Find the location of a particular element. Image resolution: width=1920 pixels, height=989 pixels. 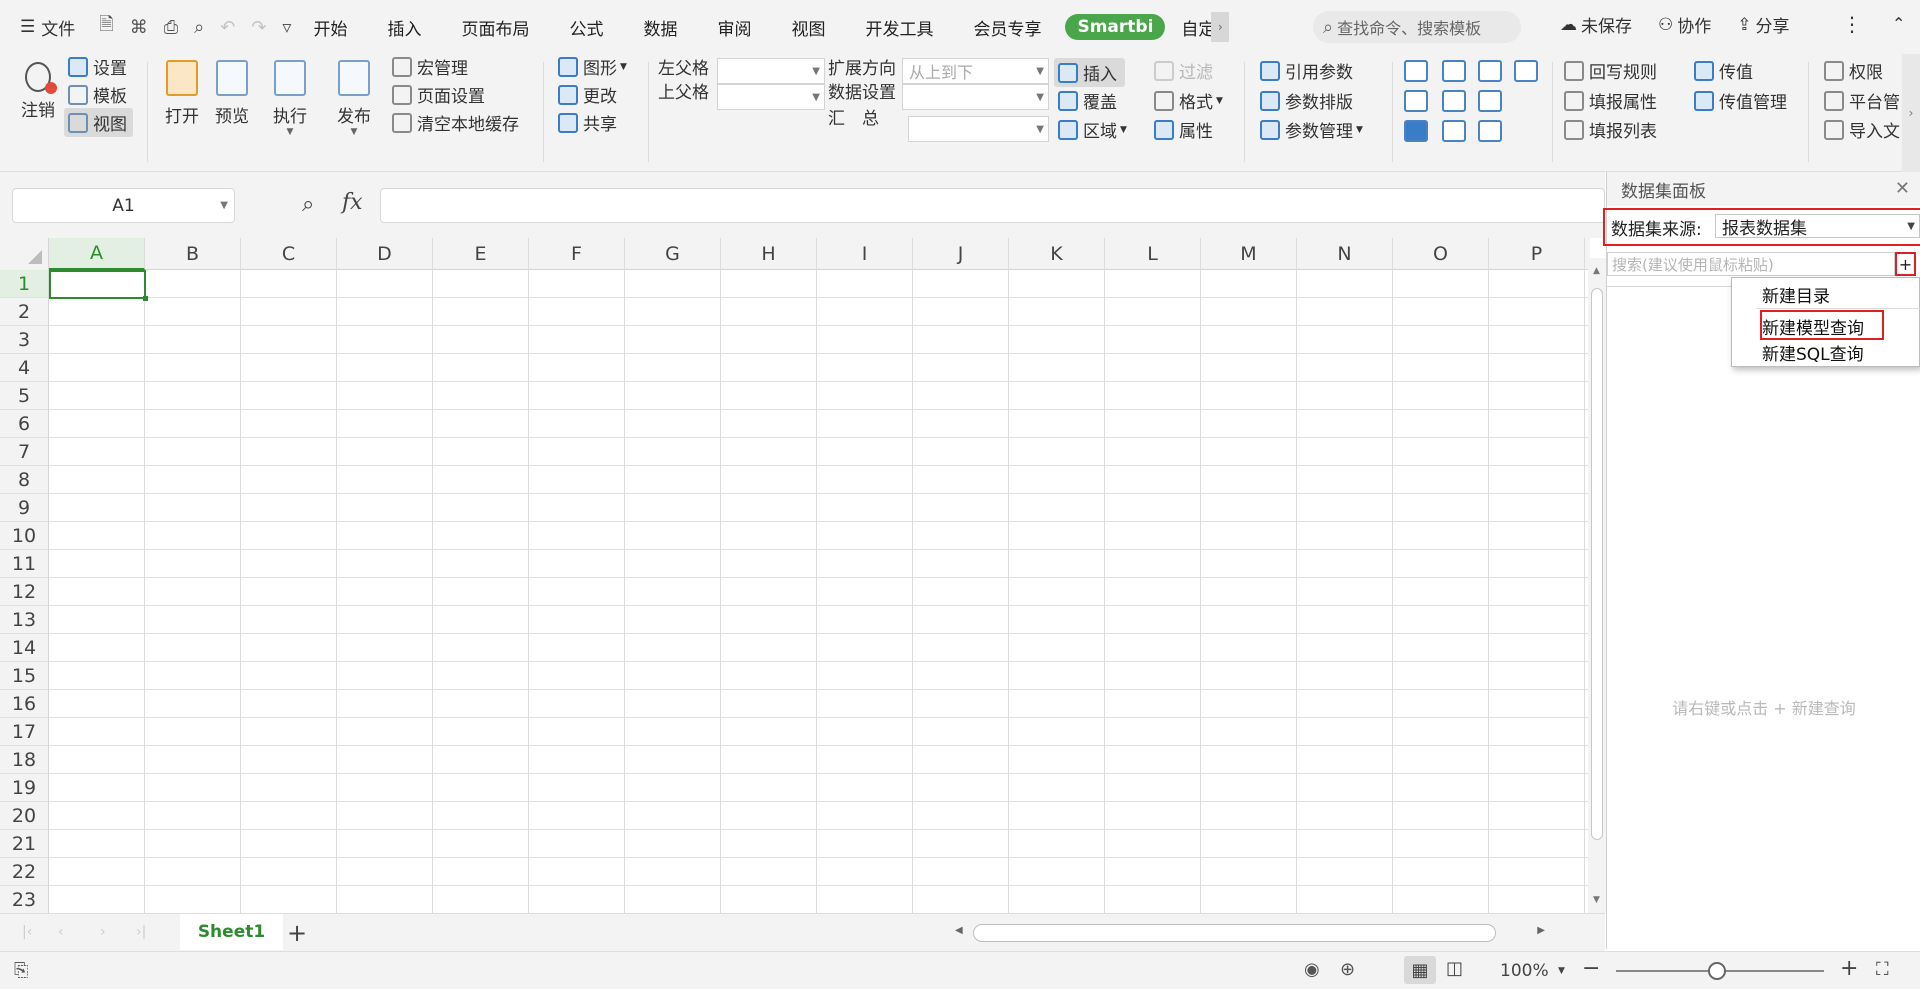

row-header-cell: 20 is located at coordinates (24, 816).